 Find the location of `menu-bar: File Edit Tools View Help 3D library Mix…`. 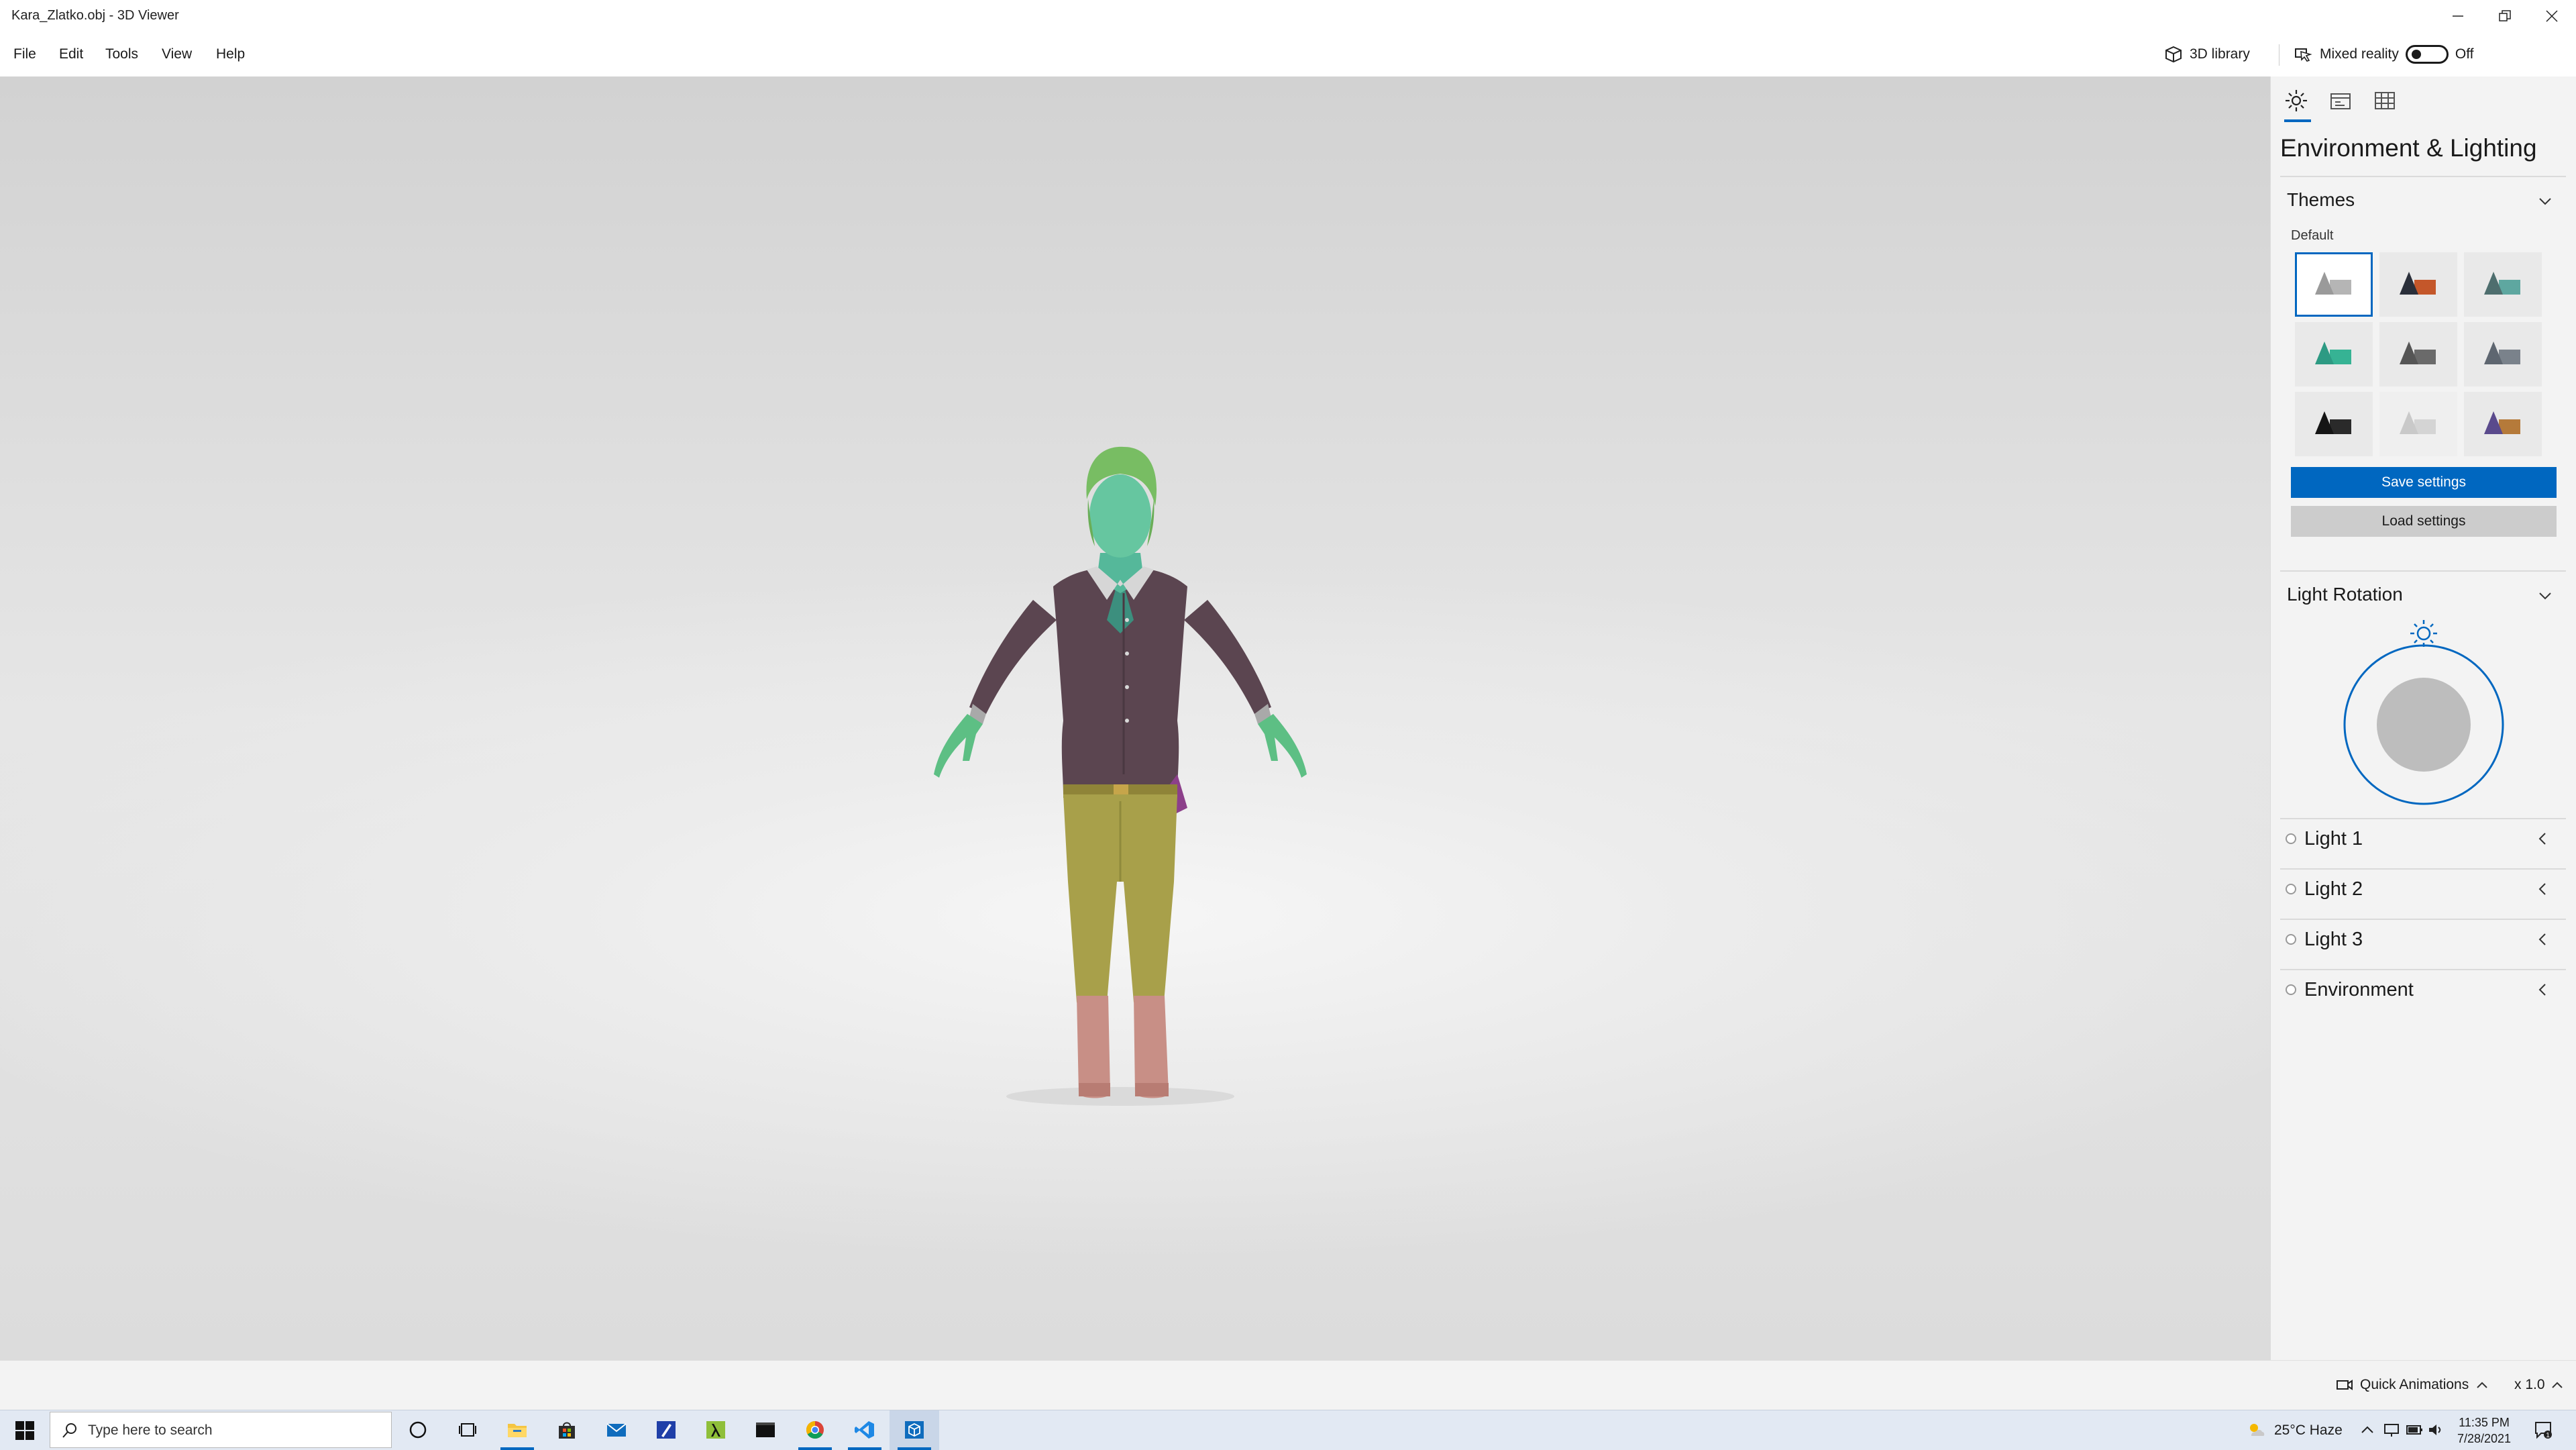

menu-bar: File Edit Tools View Help 3D library Mix… is located at coordinates (1288, 54).